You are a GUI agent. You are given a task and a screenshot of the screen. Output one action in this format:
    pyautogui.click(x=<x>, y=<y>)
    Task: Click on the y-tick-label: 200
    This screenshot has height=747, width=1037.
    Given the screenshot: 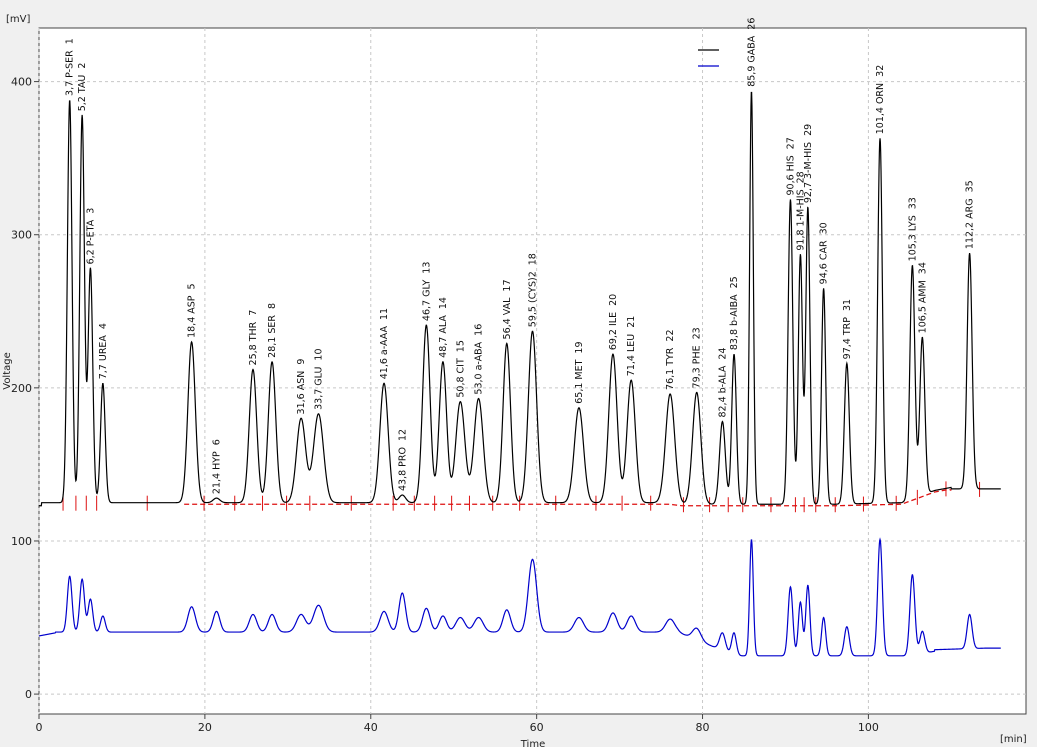 What is the action you would take?
    pyautogui.click(x=21, y=388)
    